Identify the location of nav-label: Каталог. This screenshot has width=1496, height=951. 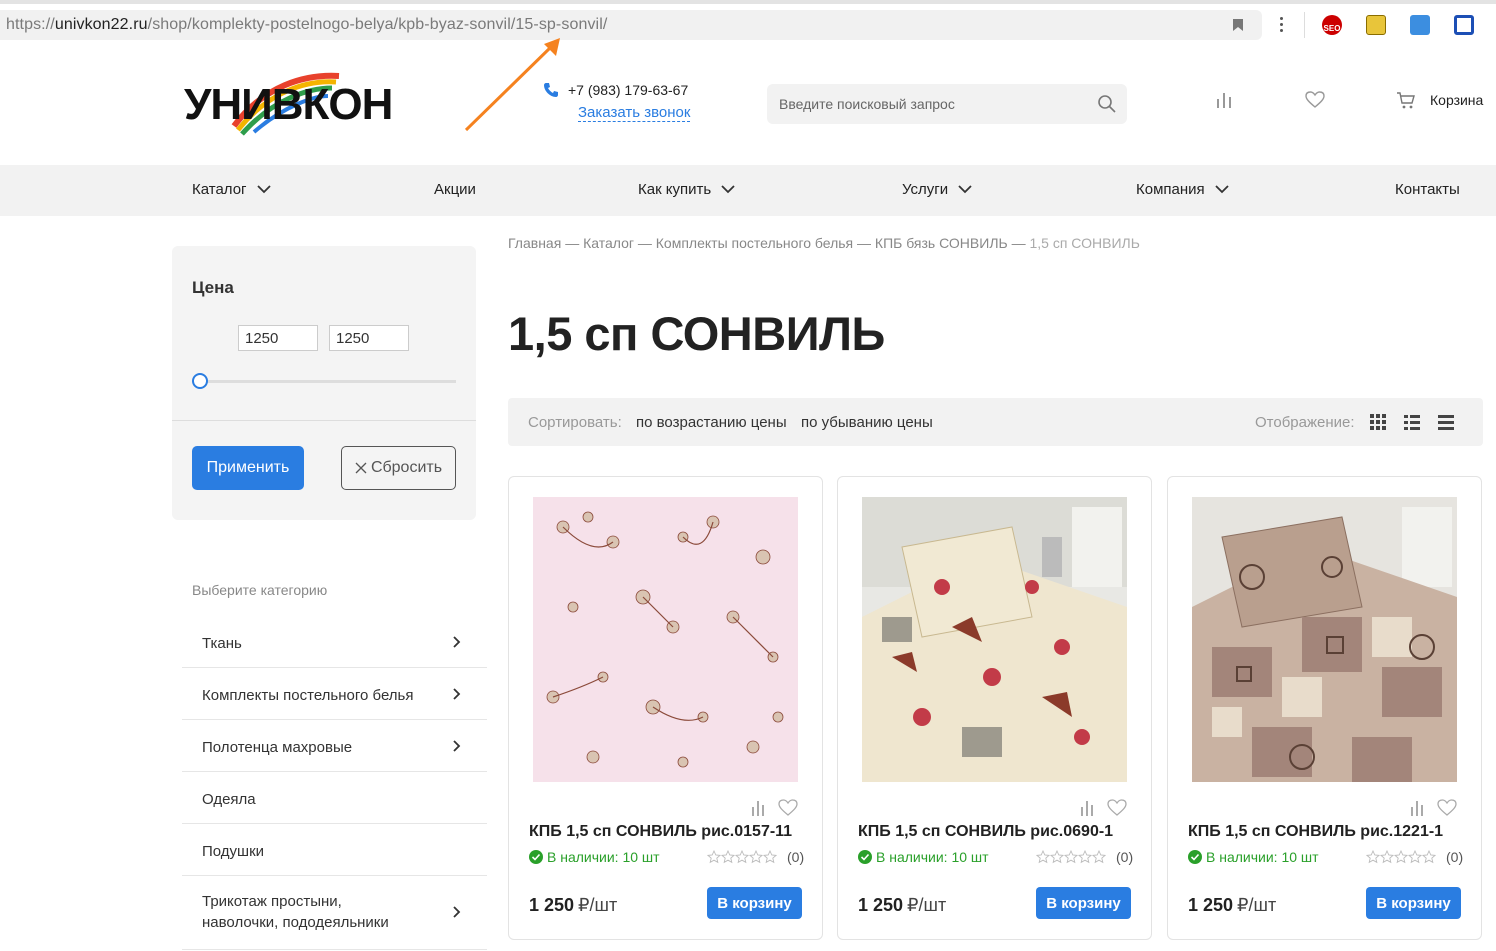
(219, 189).